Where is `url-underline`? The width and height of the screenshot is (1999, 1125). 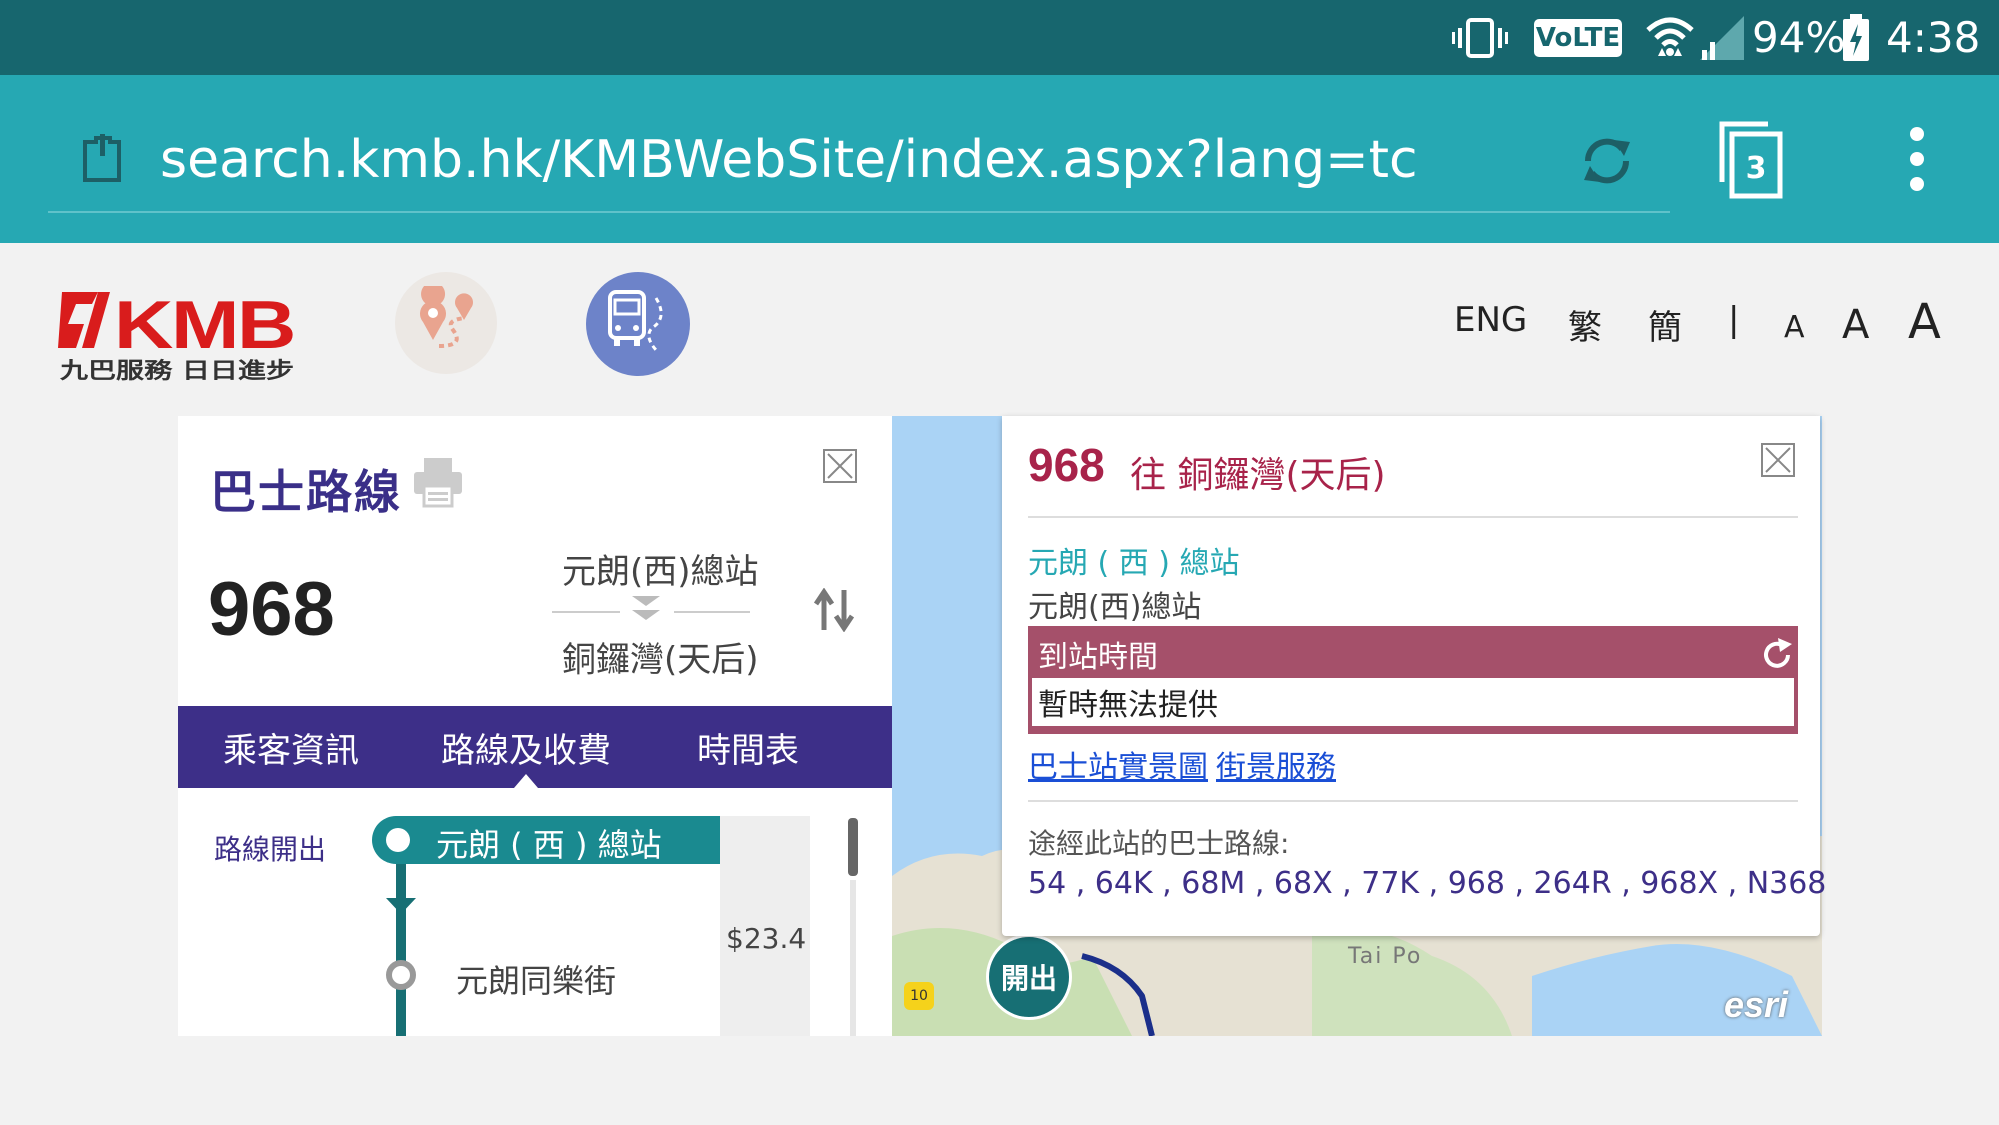
url-underline is located at coordinates (859, 212).